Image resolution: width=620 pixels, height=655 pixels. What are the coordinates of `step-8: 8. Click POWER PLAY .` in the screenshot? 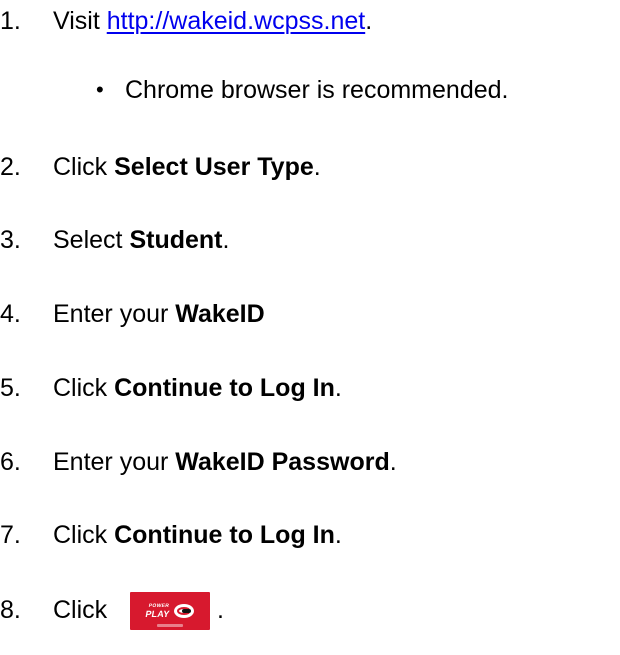 It's located at (150, 611).